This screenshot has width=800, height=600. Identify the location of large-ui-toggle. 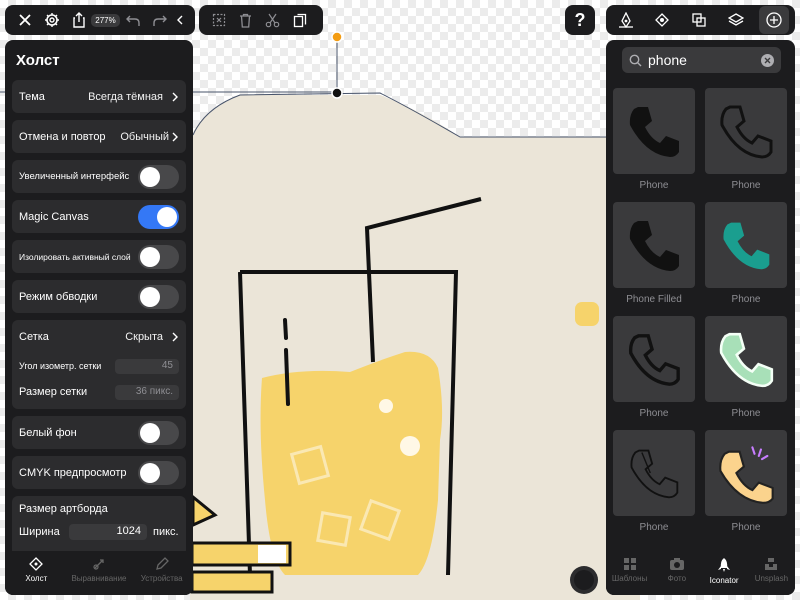
(158, 176).